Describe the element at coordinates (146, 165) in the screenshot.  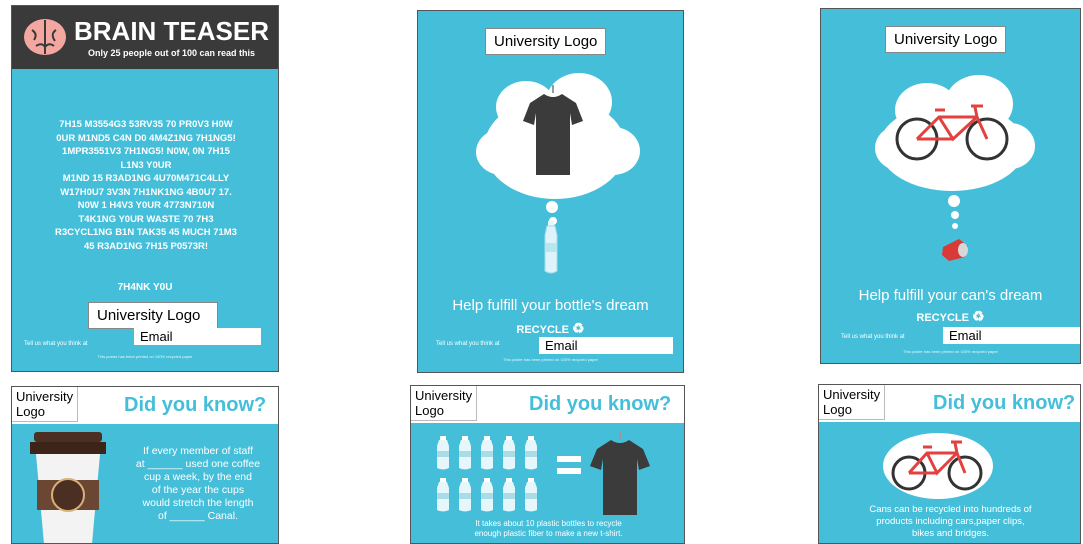
I see `teaser-line: L1N3 Y0UR` at that location.